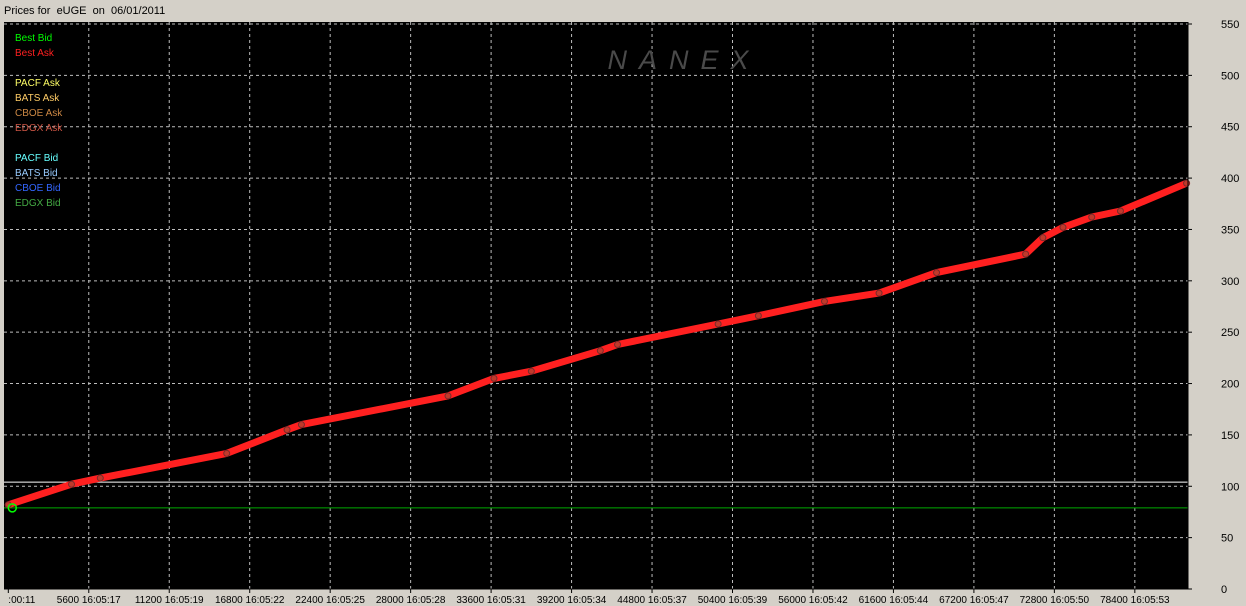 The image size is (1246, 606). What do you see at coordinates (1213, 307) in the screenshot?
I see `y-axis: 550500450400350300250200150100500` at bounding box center [1213, 307].